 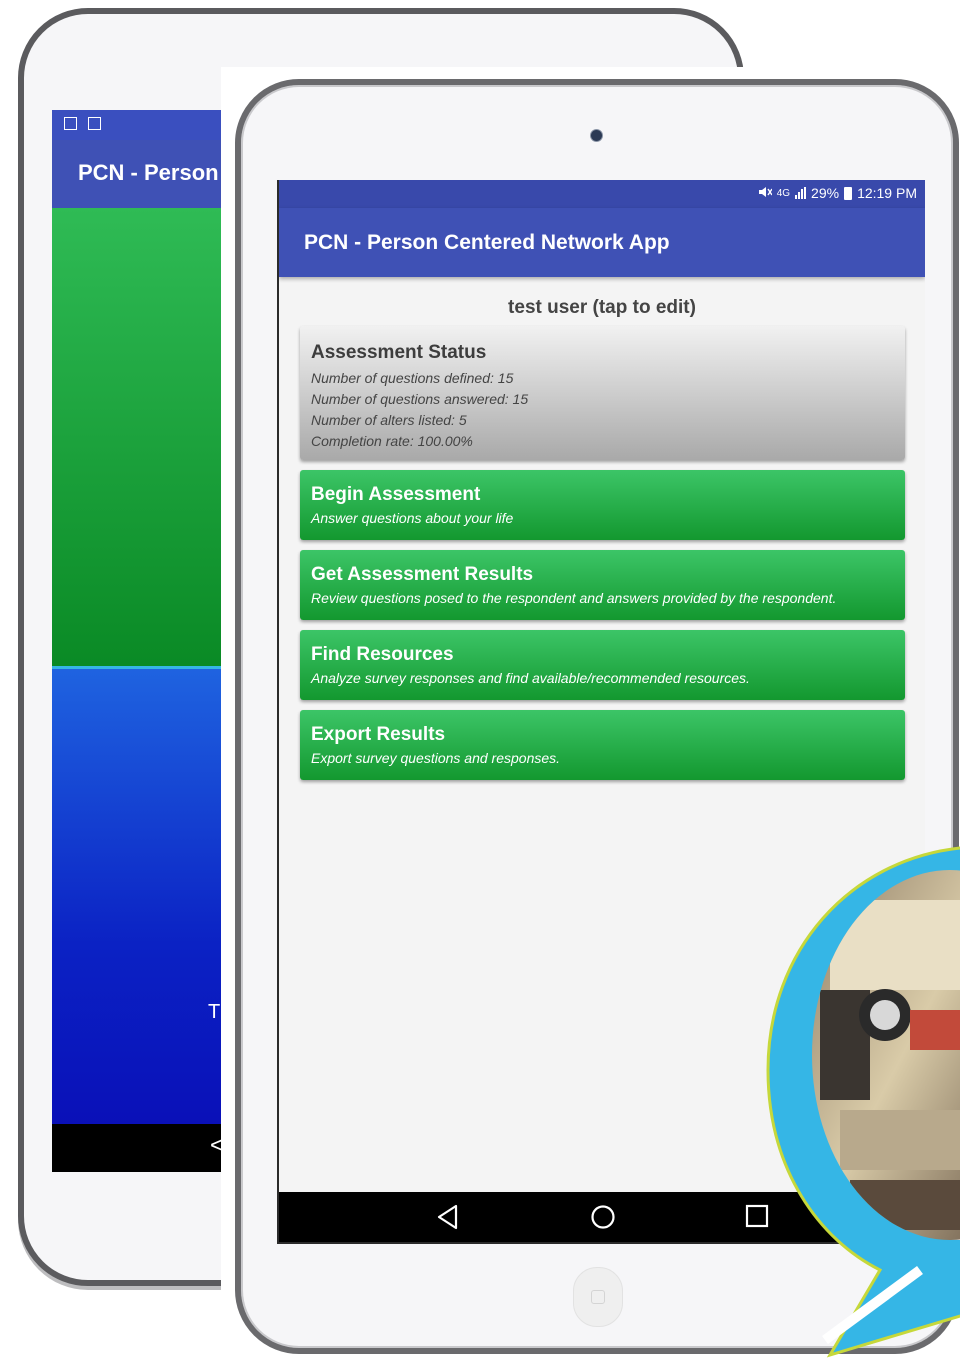 I want to click on stat-alters-listed: Number of alters listed: 5, so click(x=389, y=420).